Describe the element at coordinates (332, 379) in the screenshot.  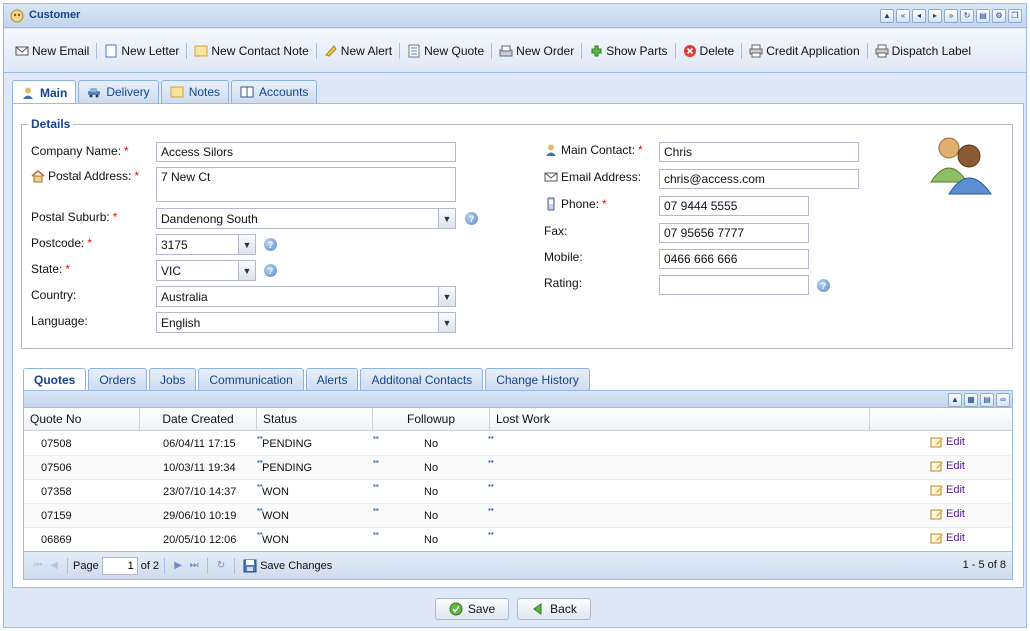
I see `tab-alerts: Alerts` at that location.